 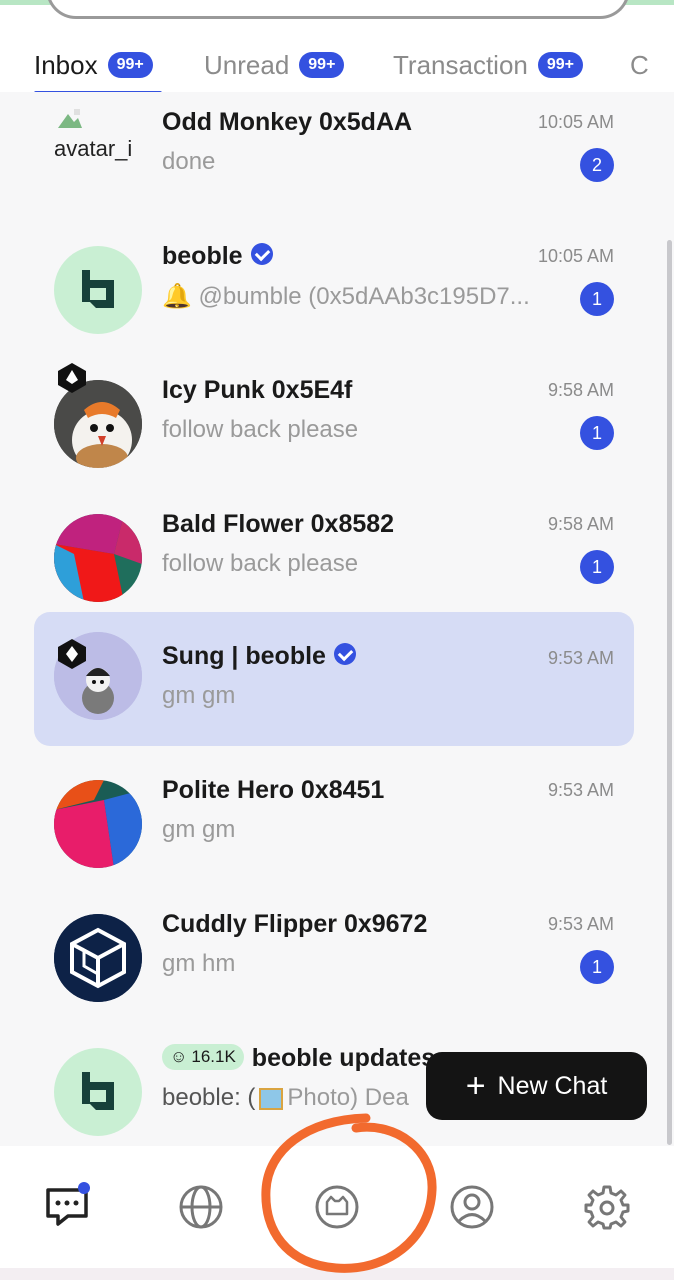 I want to click on tab-more: C, so click(x=652, y=65).